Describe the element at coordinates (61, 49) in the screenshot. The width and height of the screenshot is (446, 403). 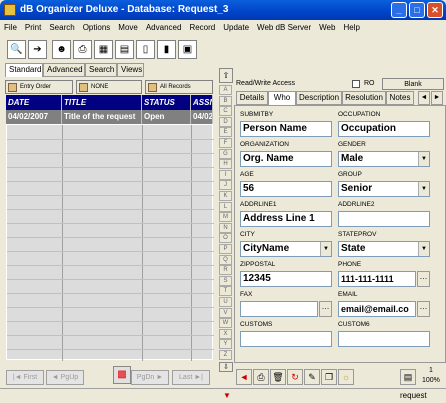
I see `users-icon: ☻` at that location.